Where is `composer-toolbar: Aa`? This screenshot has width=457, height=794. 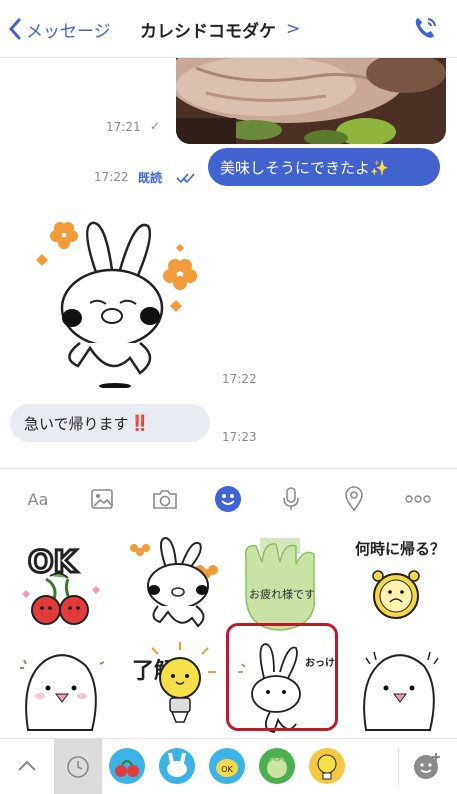
composer-toolbar: Aa is located at coordinates (228, 499).